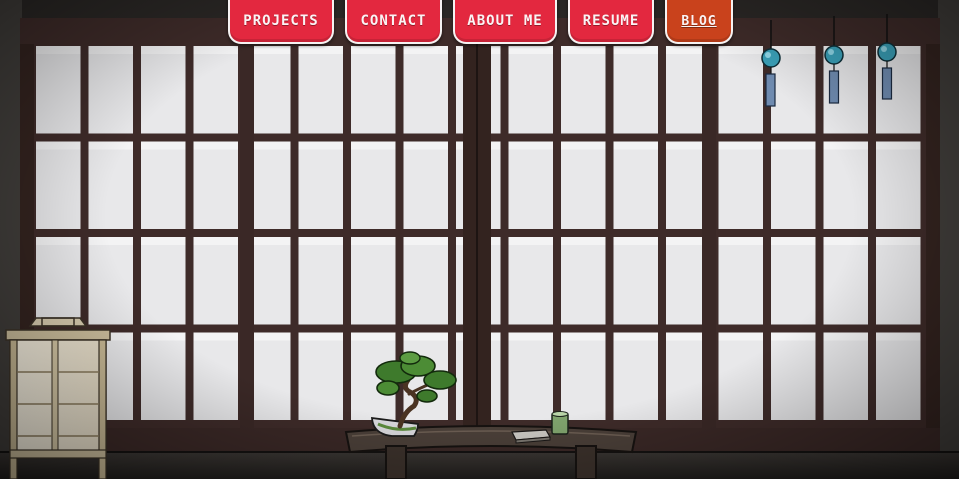 This screenshot has width=959, height=479. I want to click on nav-tab-about-me: ABOUT ME, so click(505, 22).